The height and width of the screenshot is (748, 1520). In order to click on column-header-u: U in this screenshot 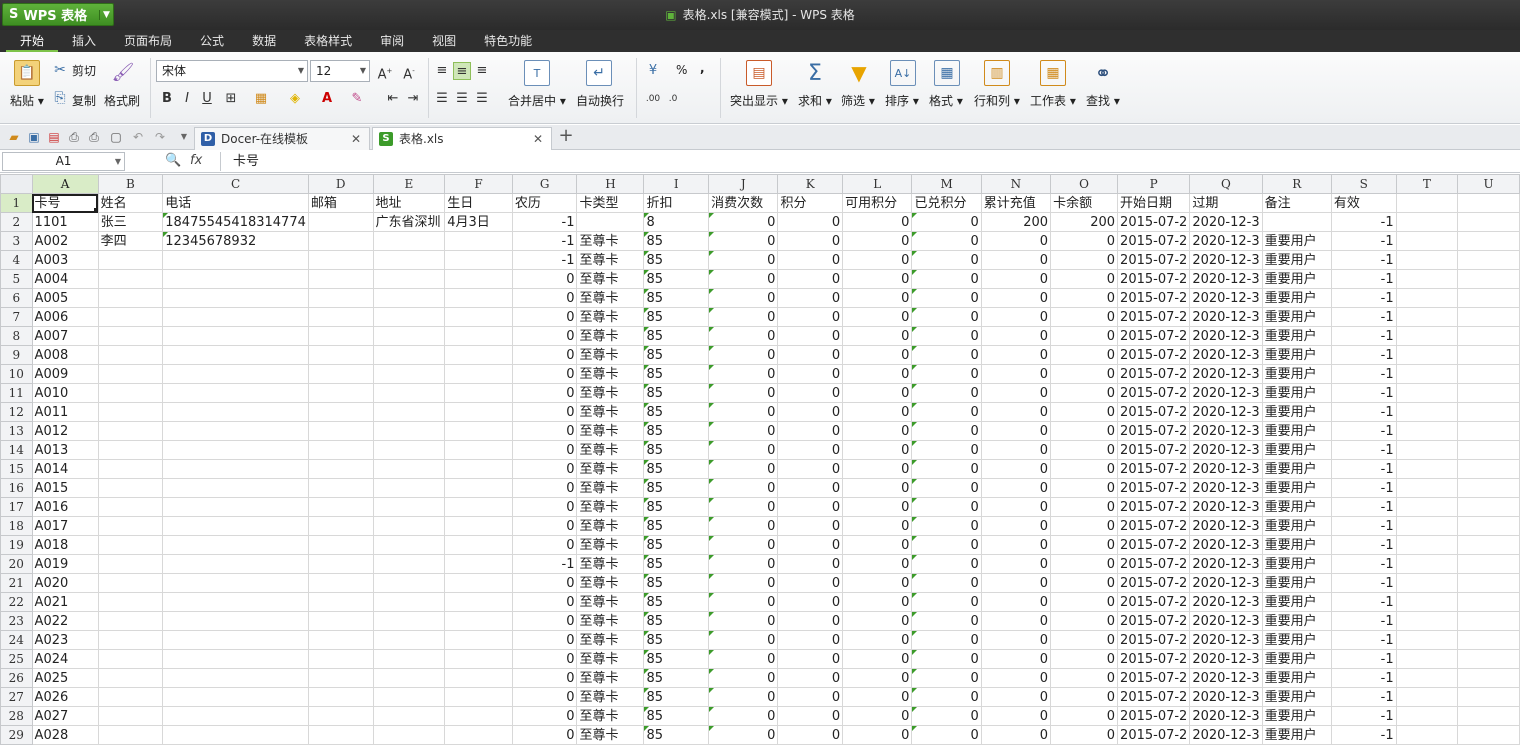, I will do `click(1488, 184)`.